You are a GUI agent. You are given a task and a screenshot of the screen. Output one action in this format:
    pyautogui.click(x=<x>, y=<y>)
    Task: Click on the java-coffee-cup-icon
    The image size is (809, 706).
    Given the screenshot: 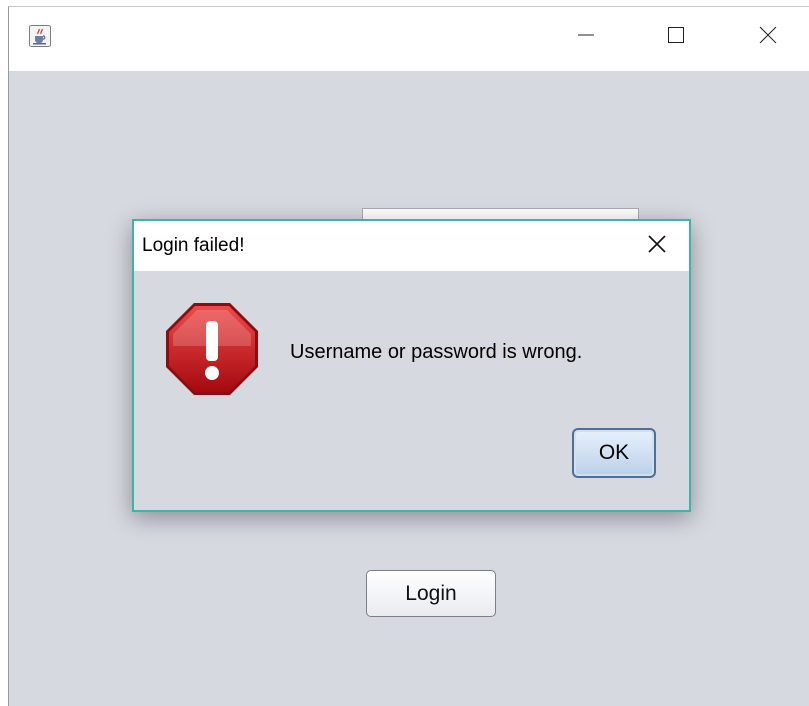 What is the action you would take?
    pyautogui.click(x=40, y=36)
    